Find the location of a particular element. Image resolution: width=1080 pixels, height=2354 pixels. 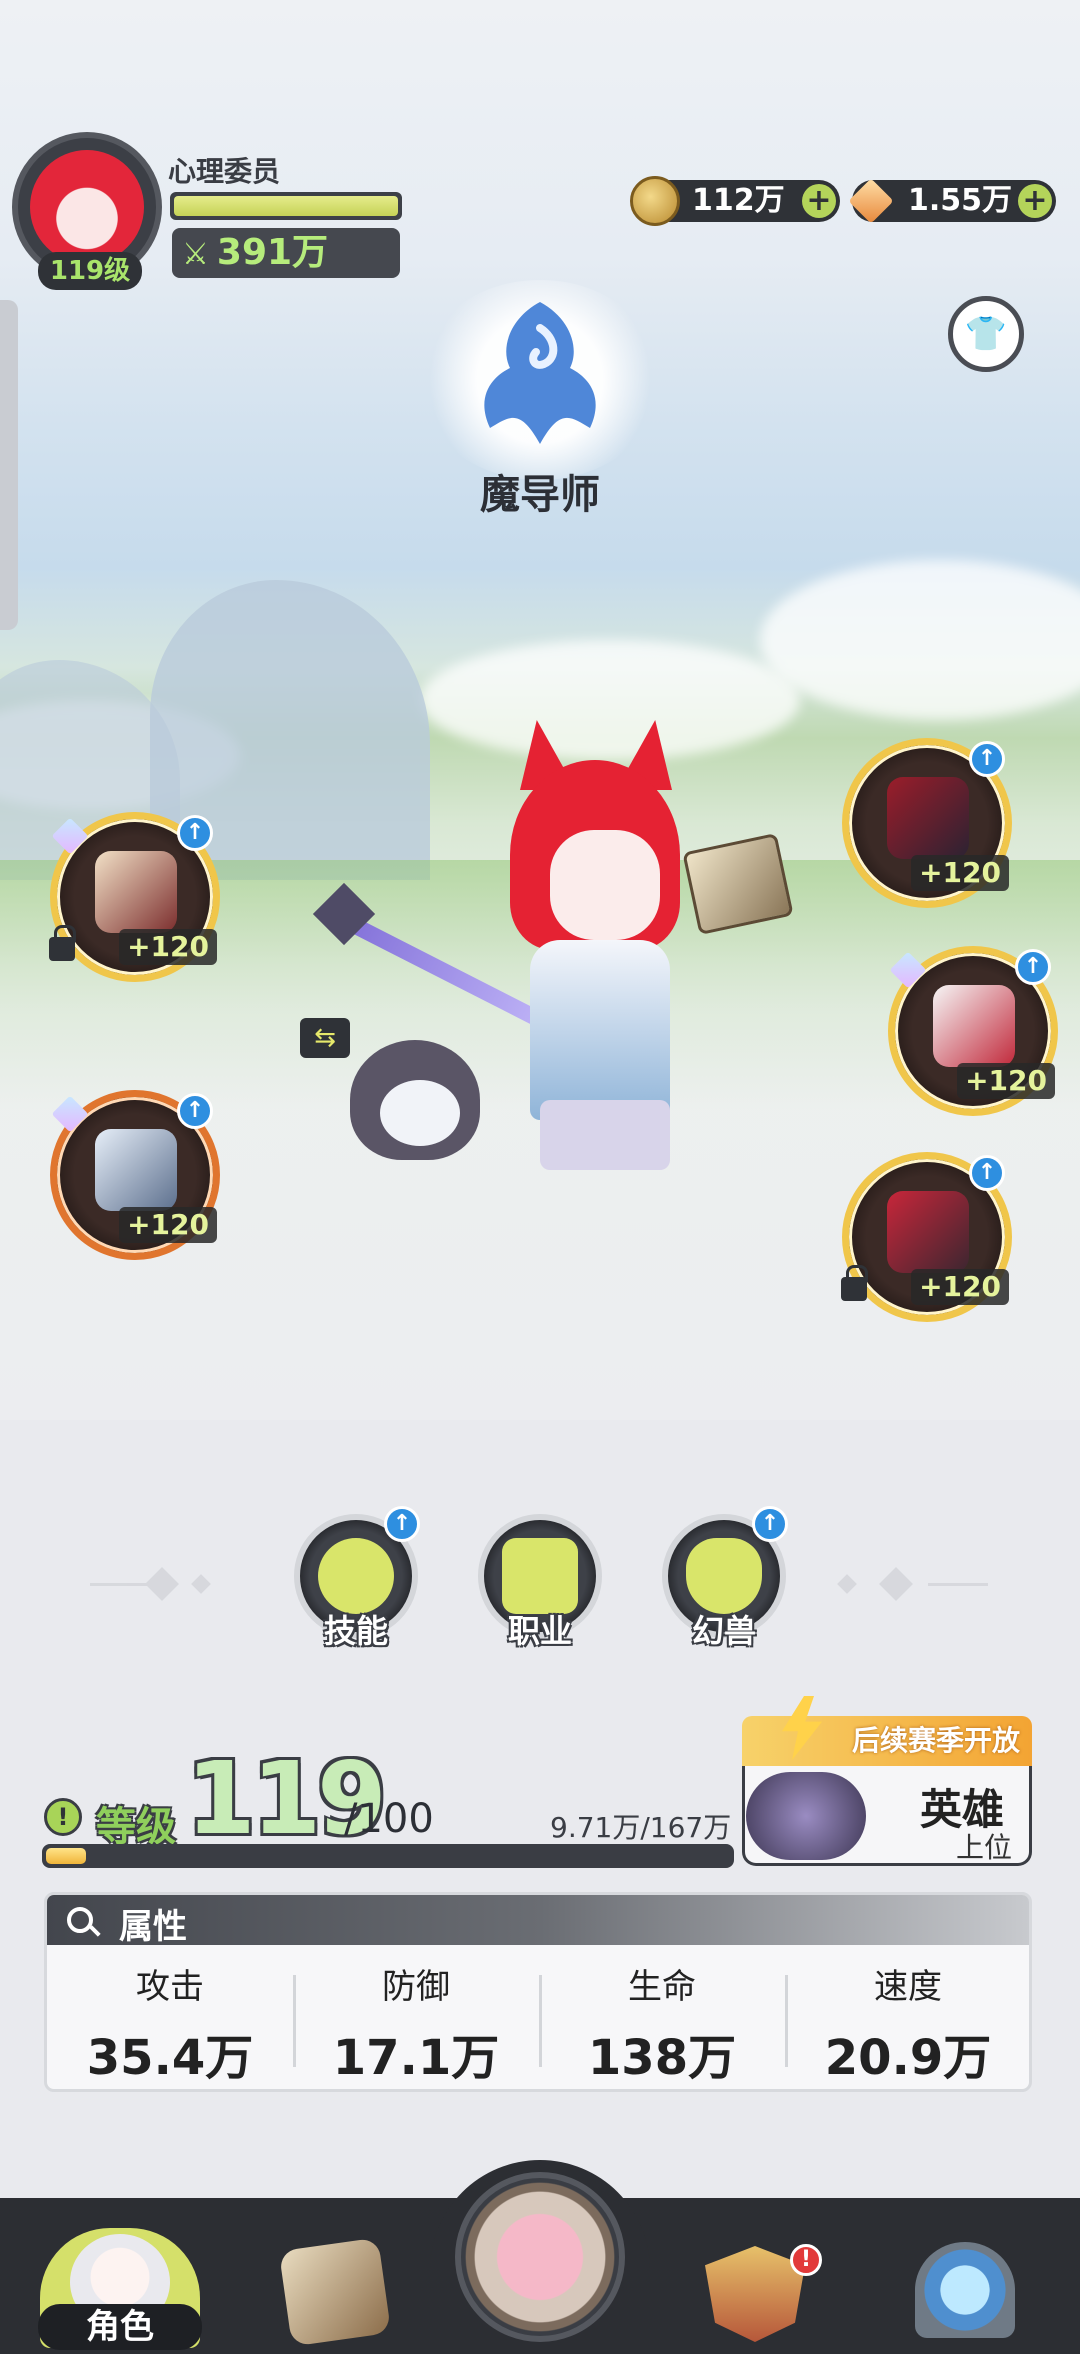

skill-button: ↑ 技能 is located at coordinates (356, 1582).